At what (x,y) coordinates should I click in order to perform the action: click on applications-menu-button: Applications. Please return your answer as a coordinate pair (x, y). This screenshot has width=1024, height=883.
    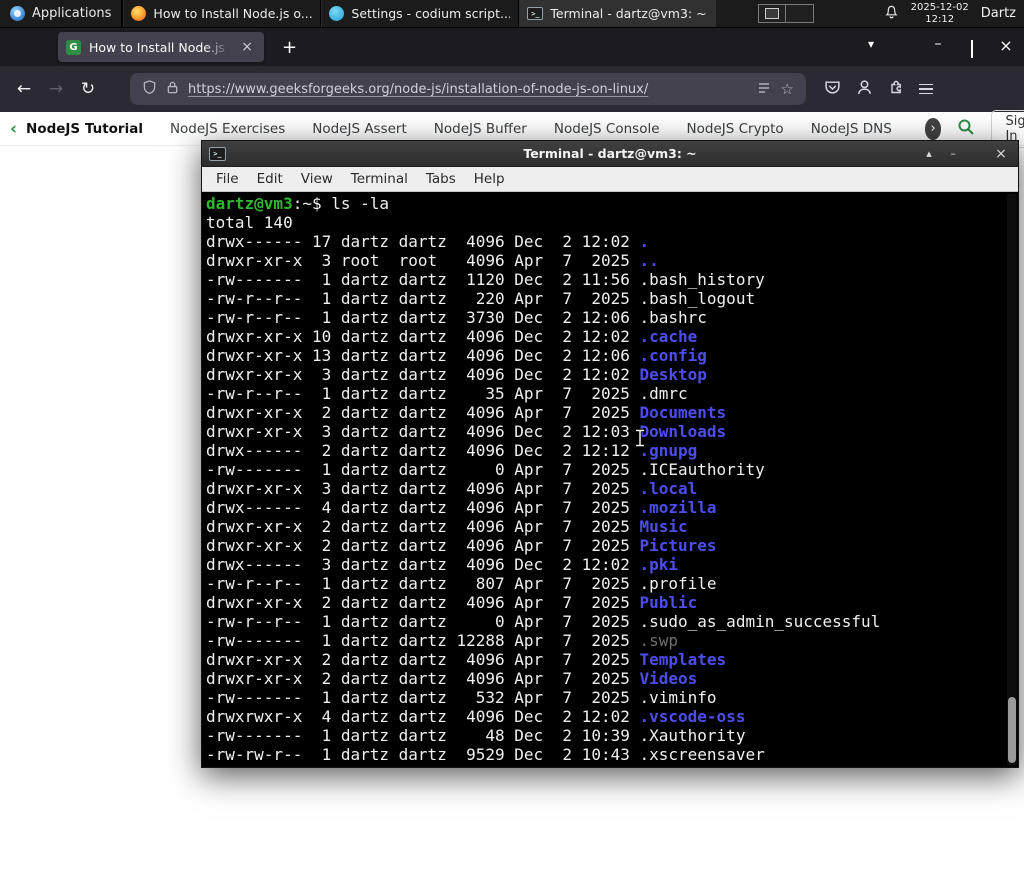
    Looking at the image, I should click on (60, 13).